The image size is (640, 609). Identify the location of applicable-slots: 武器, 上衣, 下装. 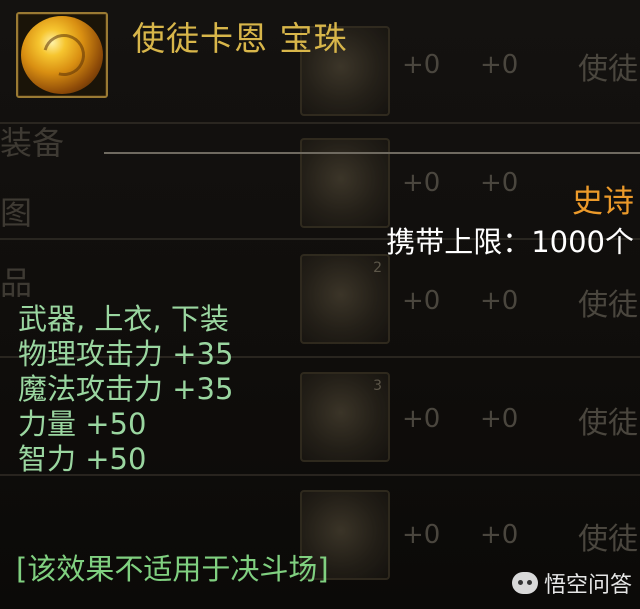
(123, 319).